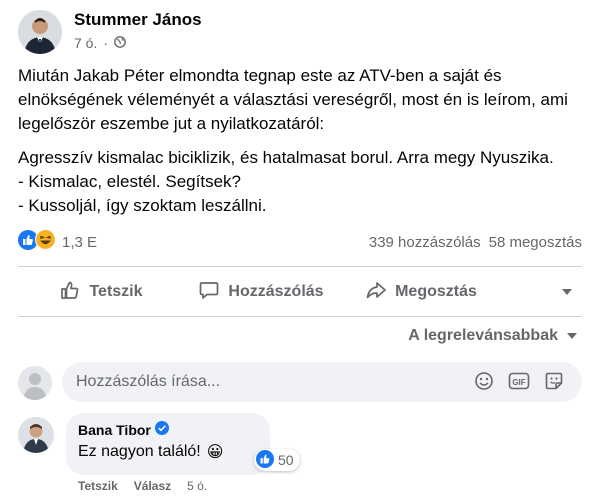 Image resolution: width=600 pixels, height=499 pixels. What do you see at coordinates (116, 291) in the screenshot?
I see `like-label: Tetszik` at bounding box center [116, 291].